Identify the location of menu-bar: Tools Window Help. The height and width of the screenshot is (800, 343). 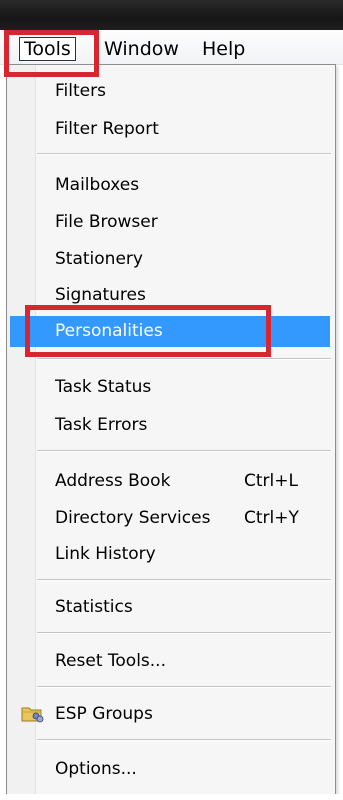
(171, 47).